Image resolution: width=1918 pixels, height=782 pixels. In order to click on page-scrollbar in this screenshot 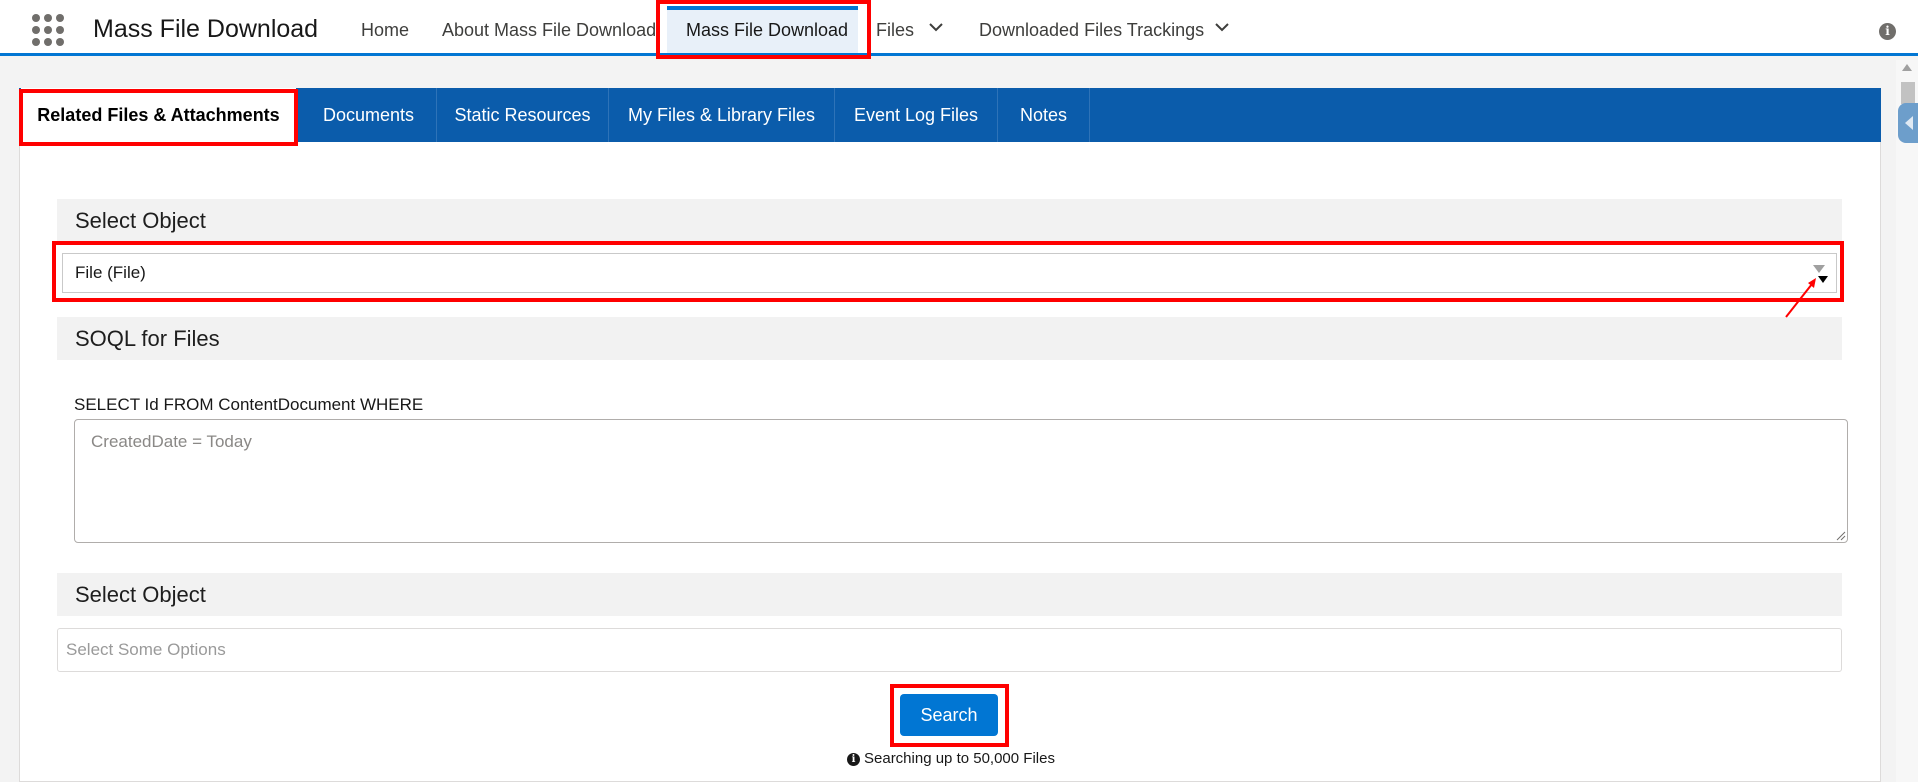, I will do `click(1907, 421)`.